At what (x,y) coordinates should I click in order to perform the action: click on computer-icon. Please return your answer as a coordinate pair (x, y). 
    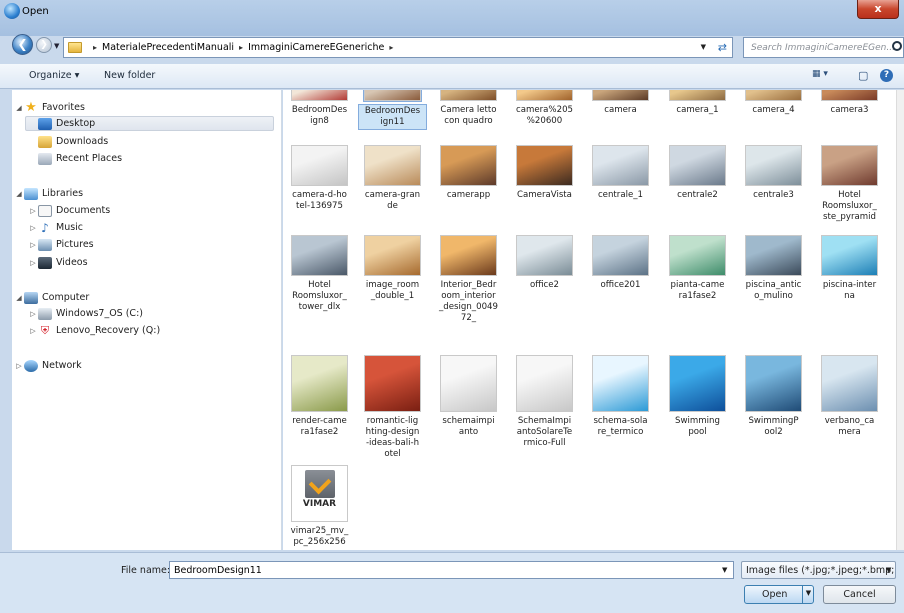
    Looking at the image, I should click on (31, 297).